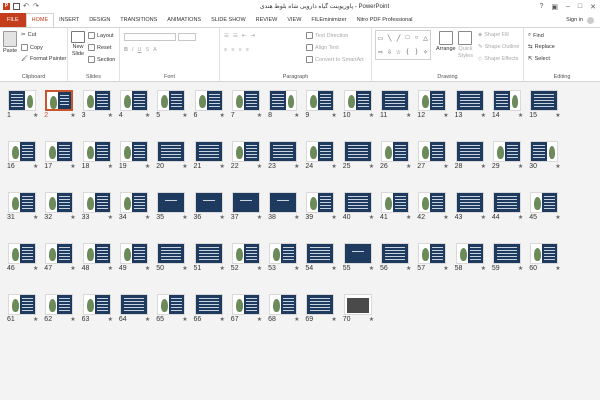  I want to click on save-icon, so click(16, 6).